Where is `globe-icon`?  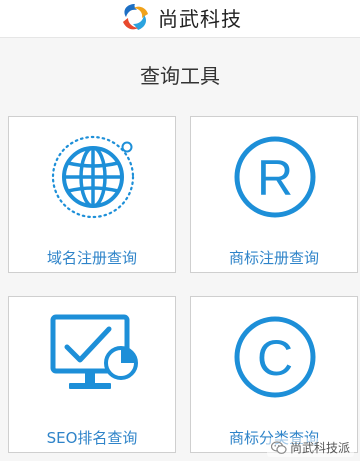
globe-icon is located at coordinates (93, 177).